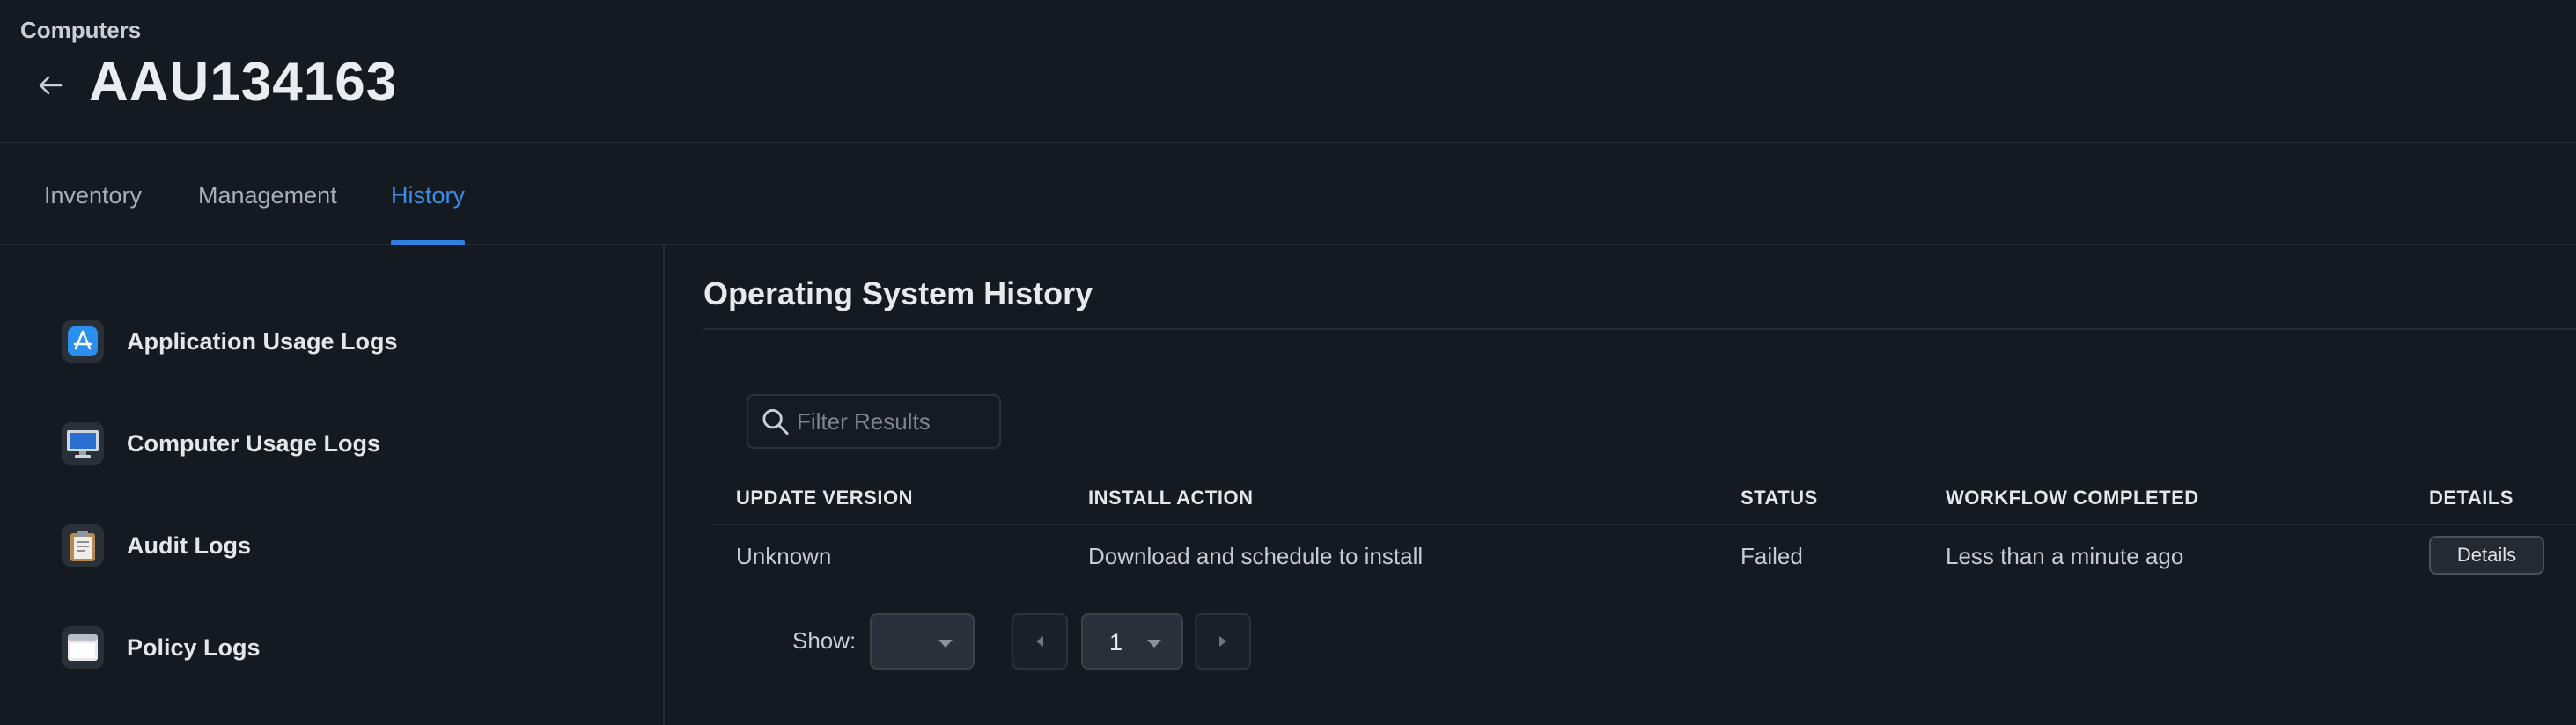  Describe the element at coordinates (429, 213) in the screenshot. I see `tab-history: History` at that location.